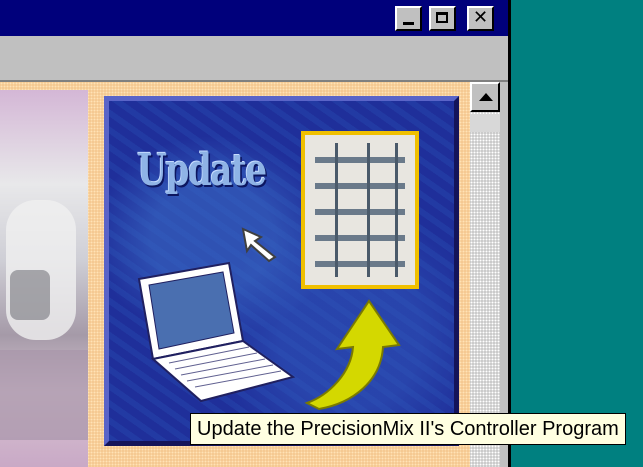 This screenshot has width=643, height=467. Describe the element at coordinates (259, 245) in the screenshot. I see `pointer-arrow-icon` at that location.